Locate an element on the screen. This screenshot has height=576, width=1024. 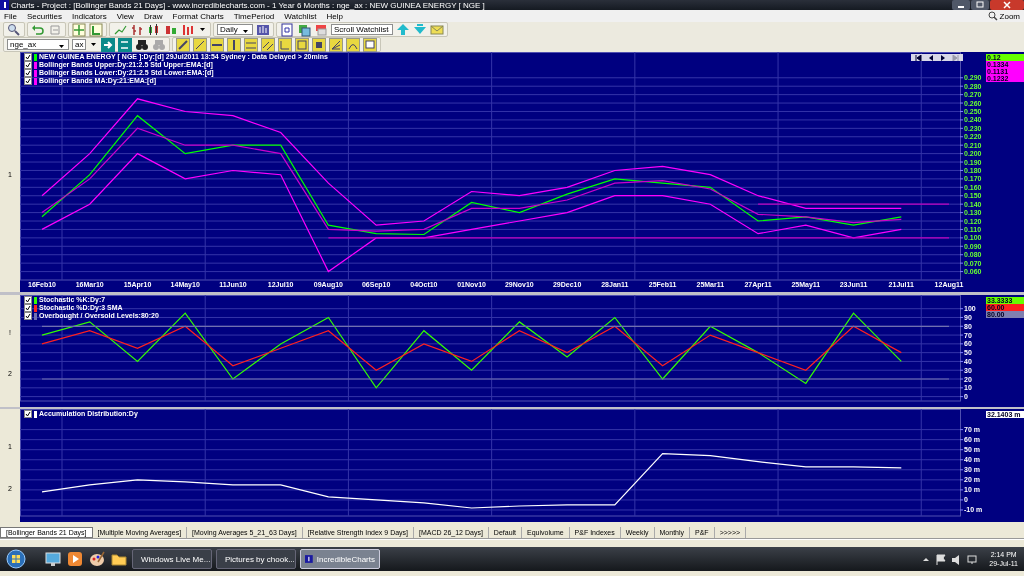
menu-item: Help is located at coordinates (334, 16).